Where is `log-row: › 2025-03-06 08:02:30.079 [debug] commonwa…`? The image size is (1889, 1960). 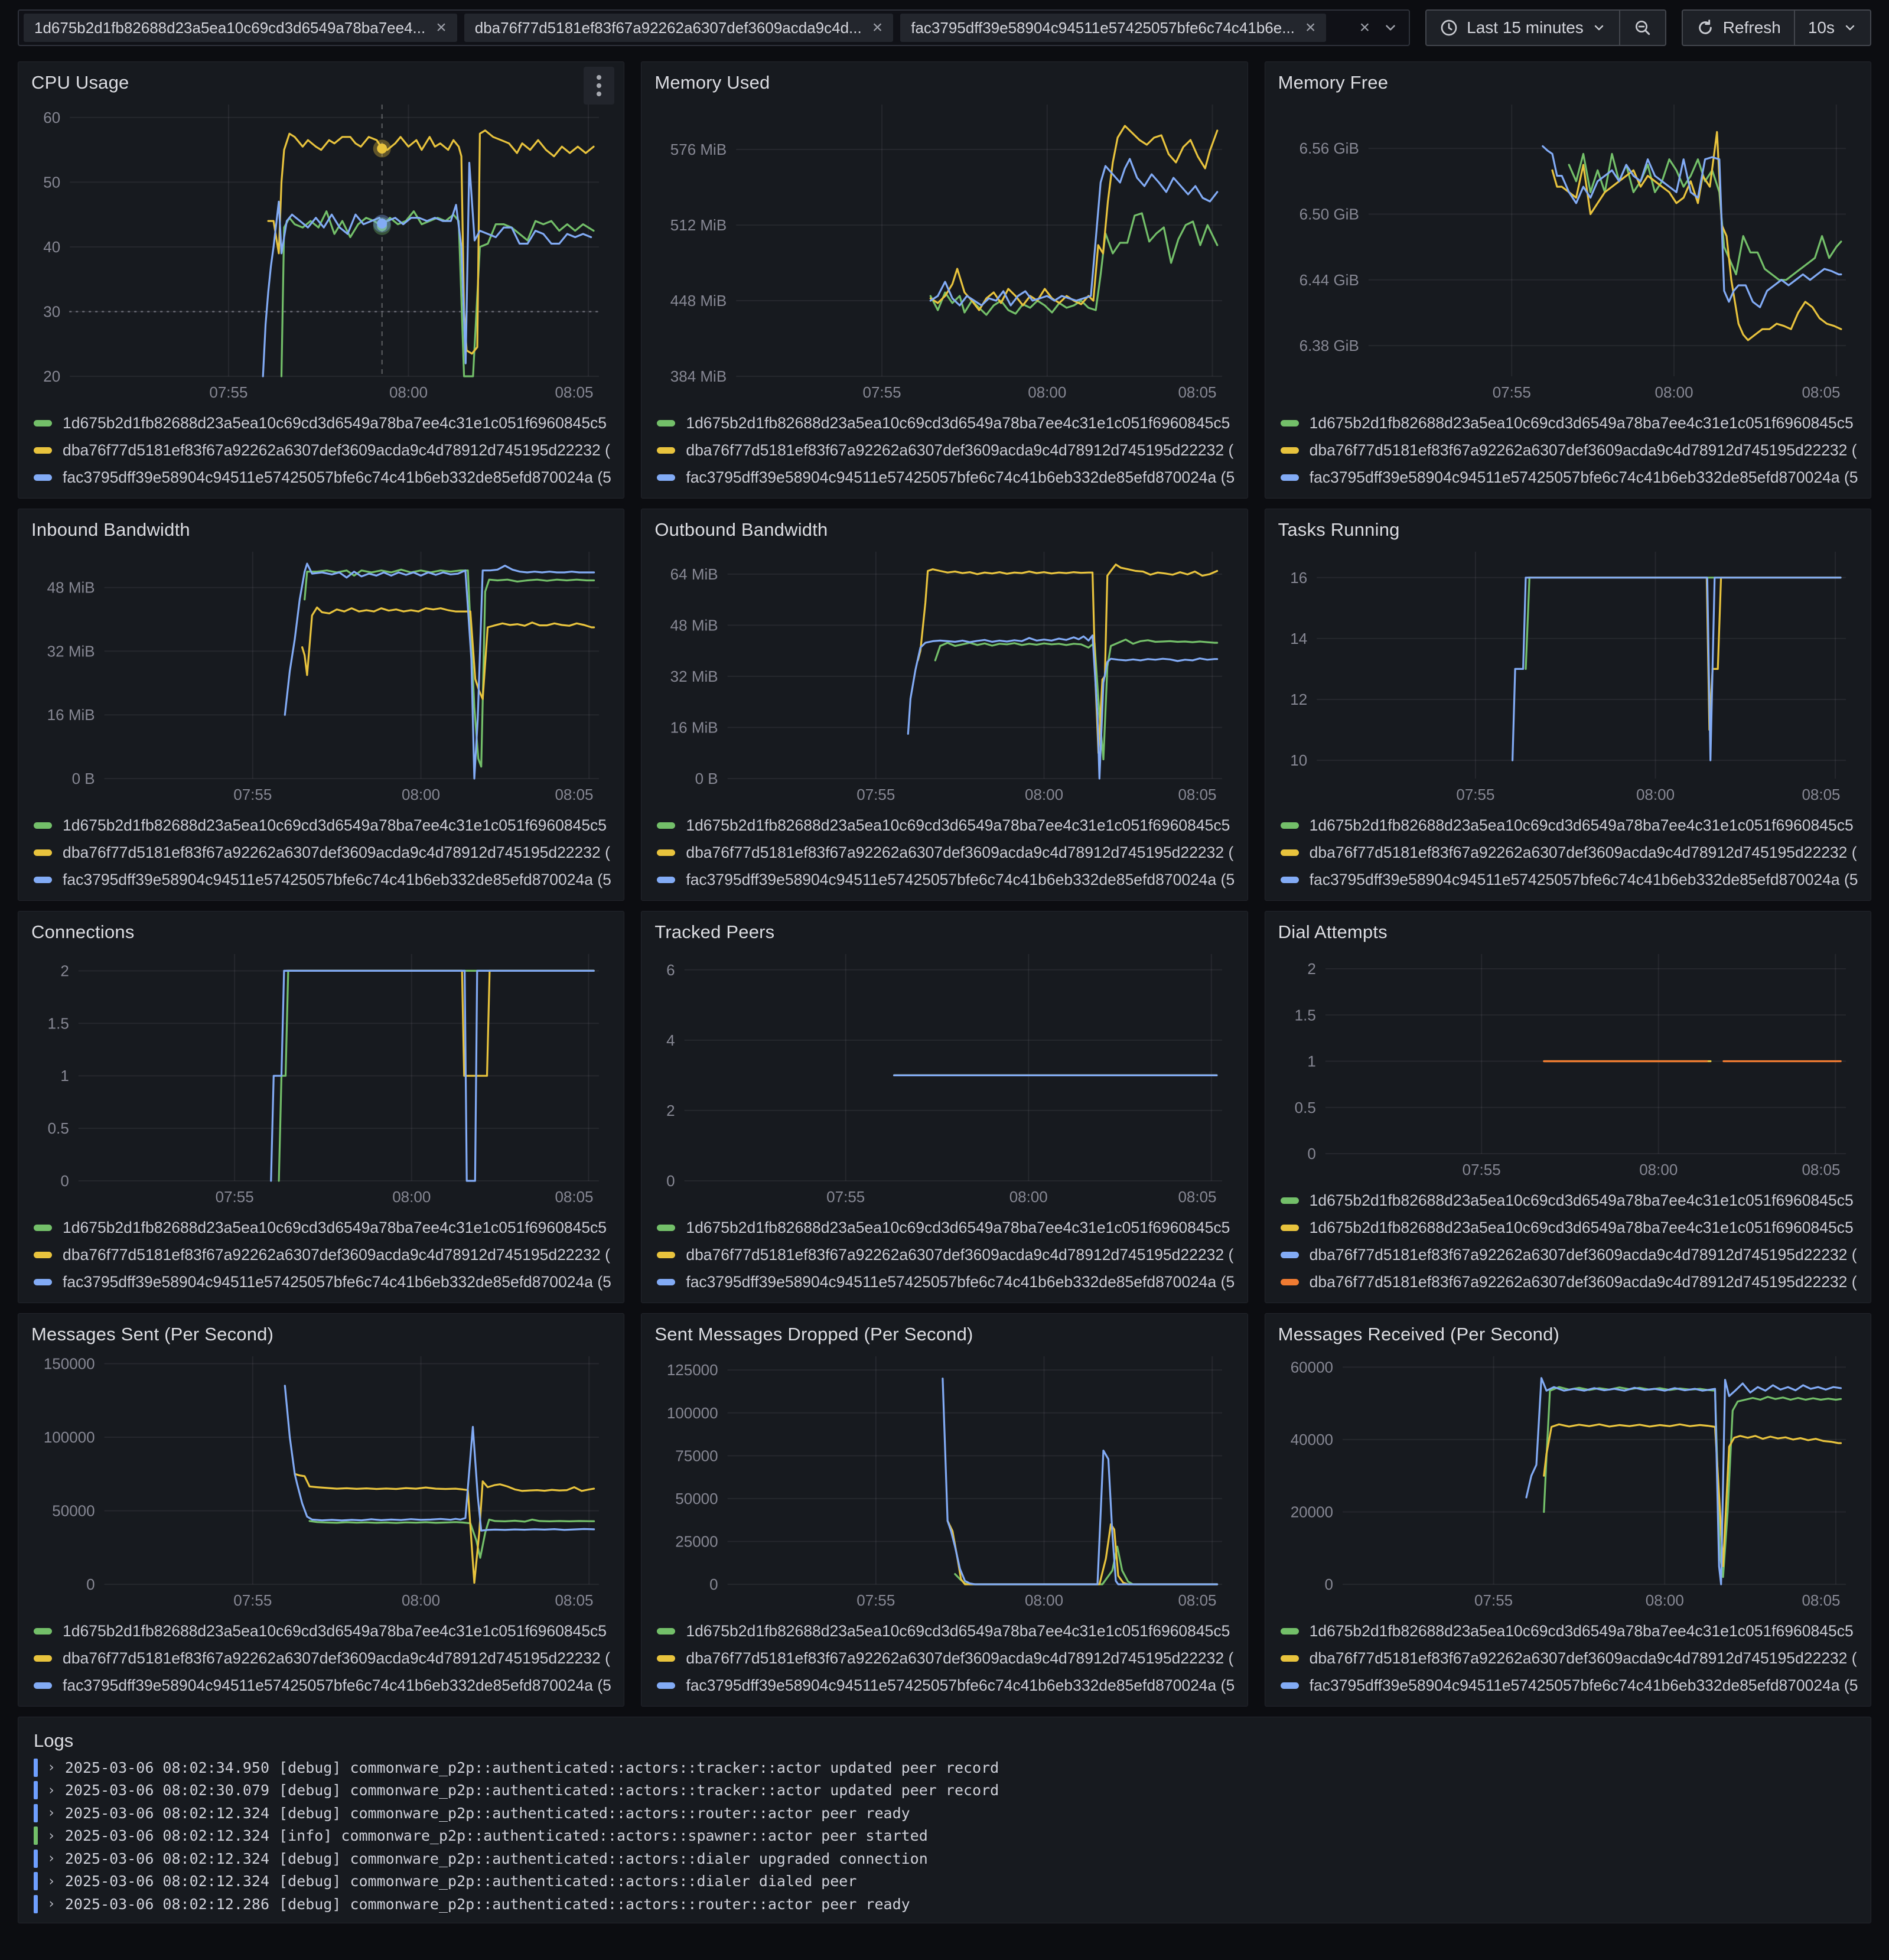 log-row: › 2025-03-06 08:02:30.079 [debug] commonwa… is located at coordinates (945, 1790).